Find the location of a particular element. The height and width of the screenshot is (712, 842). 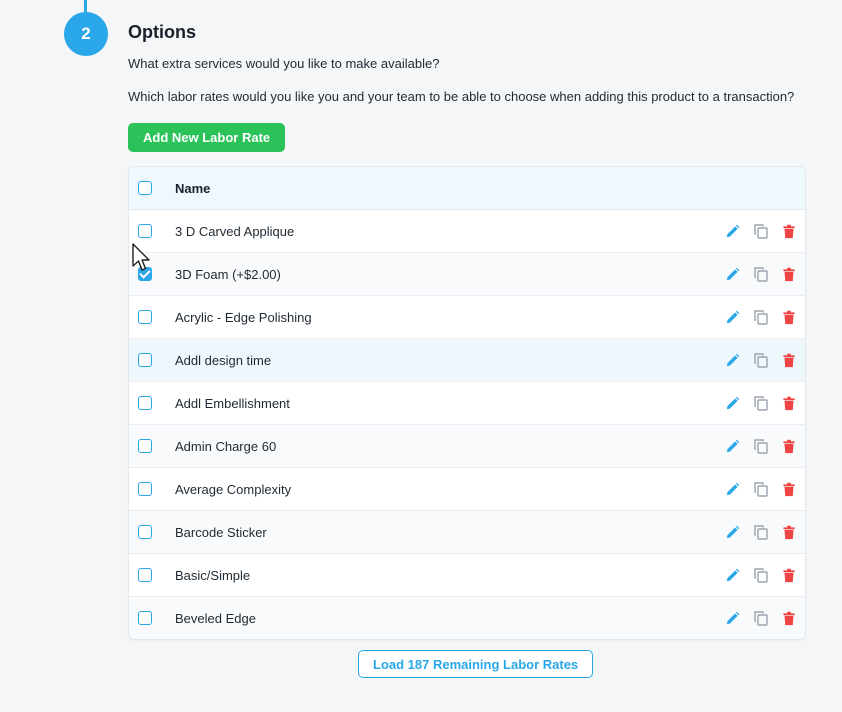

labor-rate-name: Beveled Edge is located at coordinates (215, 618).